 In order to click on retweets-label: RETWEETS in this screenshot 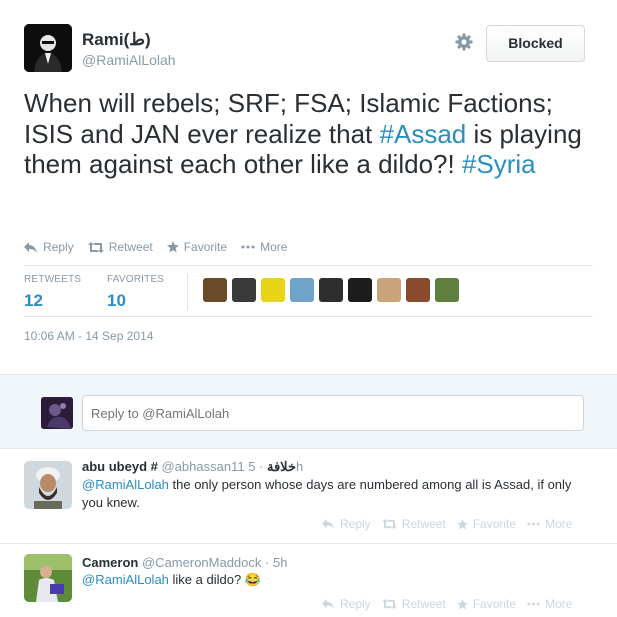, I will do `click(53, 279)`.